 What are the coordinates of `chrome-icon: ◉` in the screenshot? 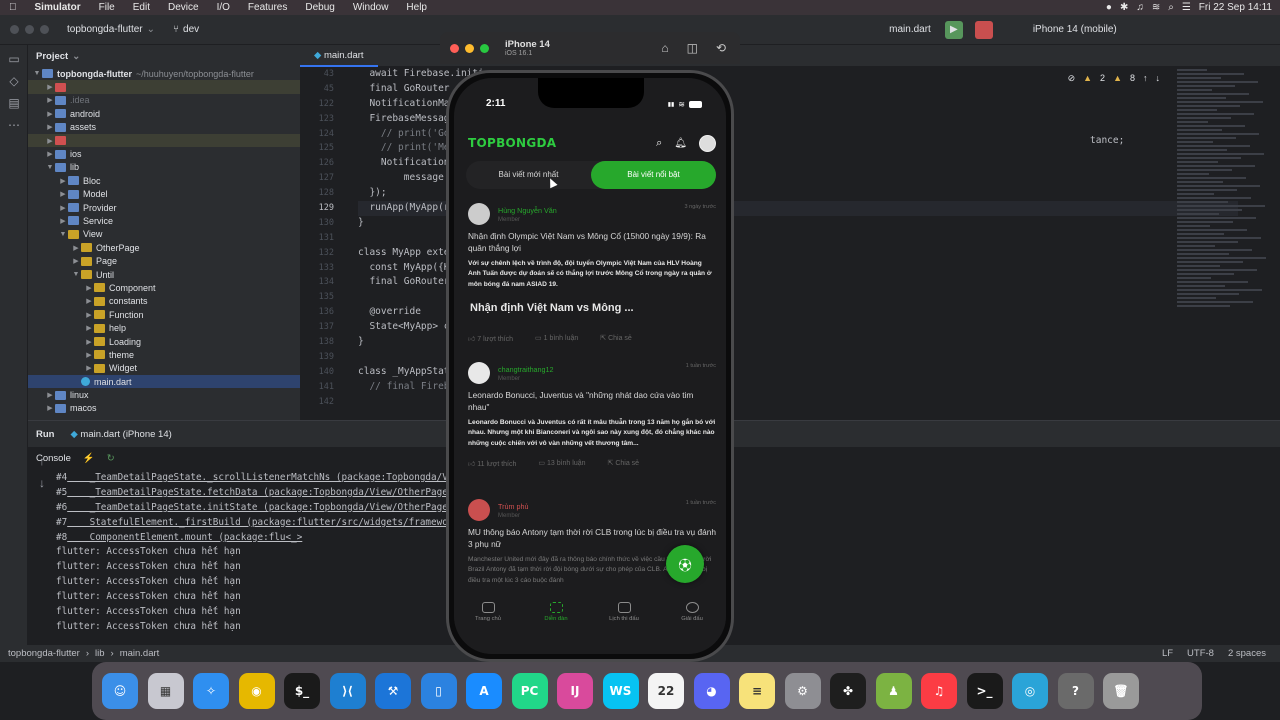 It's located at (256, 691).